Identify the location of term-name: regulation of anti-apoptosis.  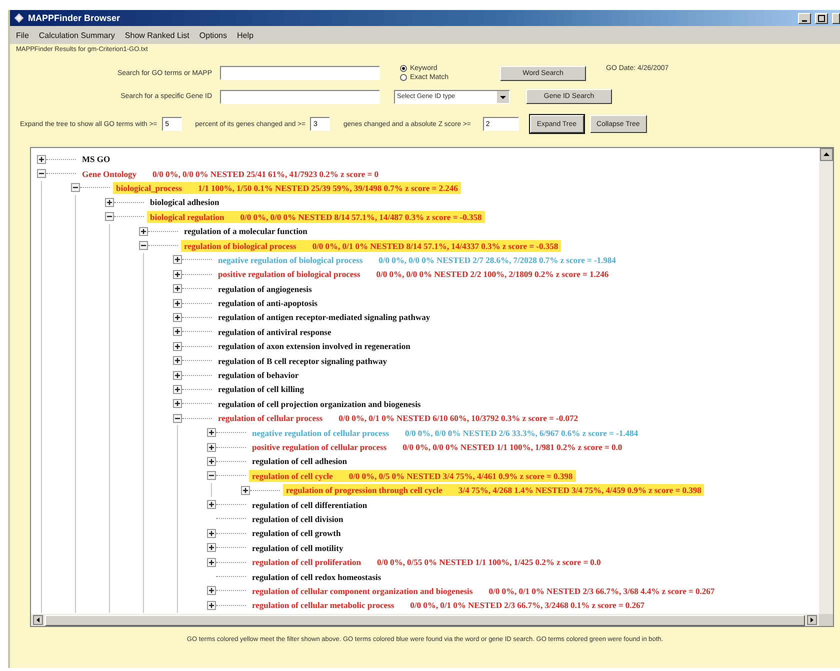
(268, 303).